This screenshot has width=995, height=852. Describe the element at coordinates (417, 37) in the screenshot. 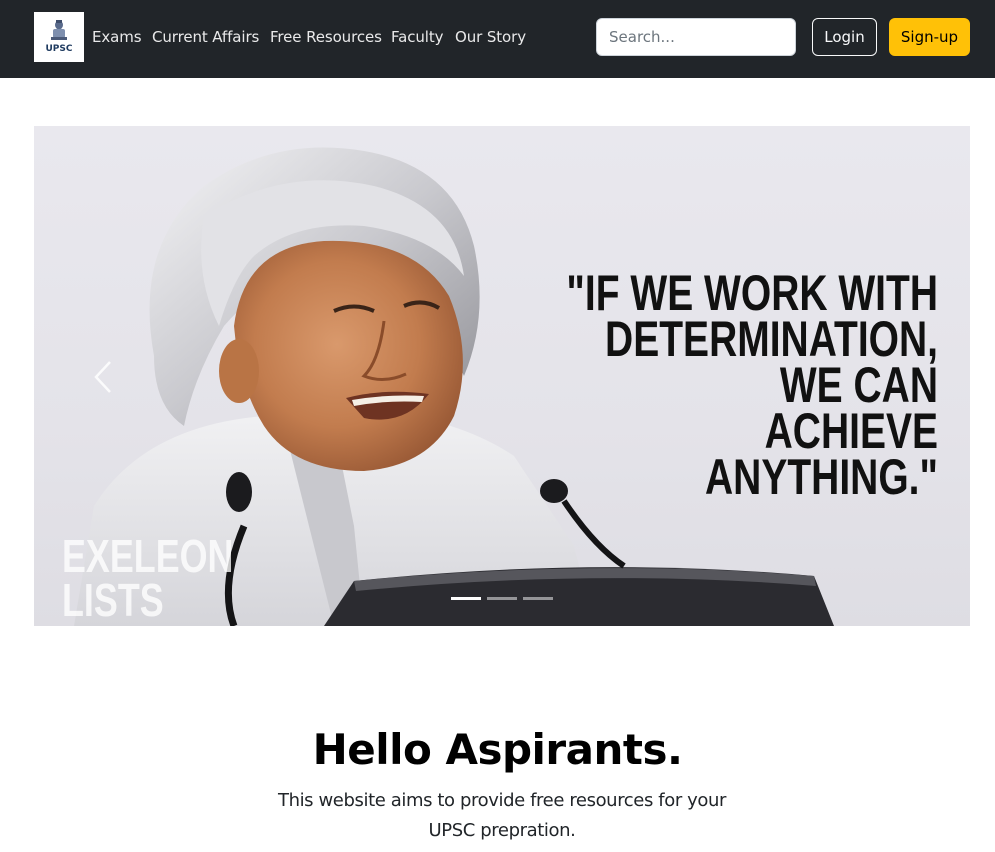

I see `nav-link-faculty: Faculty` at that location.